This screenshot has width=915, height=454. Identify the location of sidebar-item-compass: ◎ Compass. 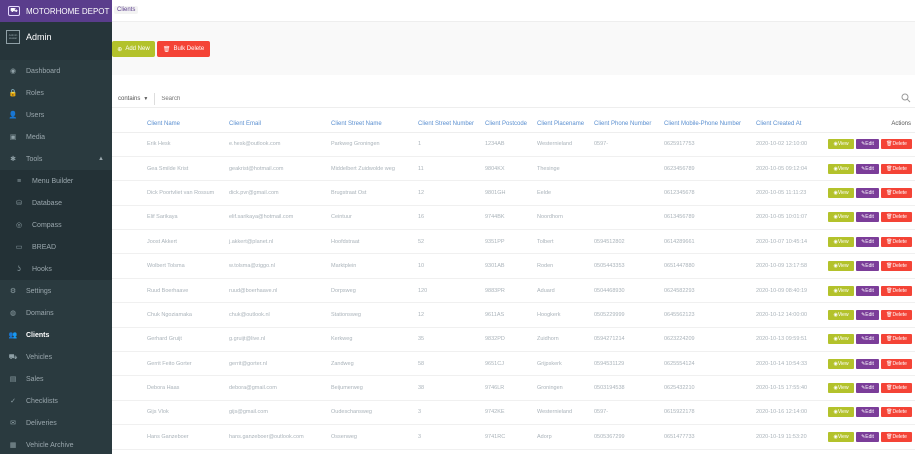
(56, 225).